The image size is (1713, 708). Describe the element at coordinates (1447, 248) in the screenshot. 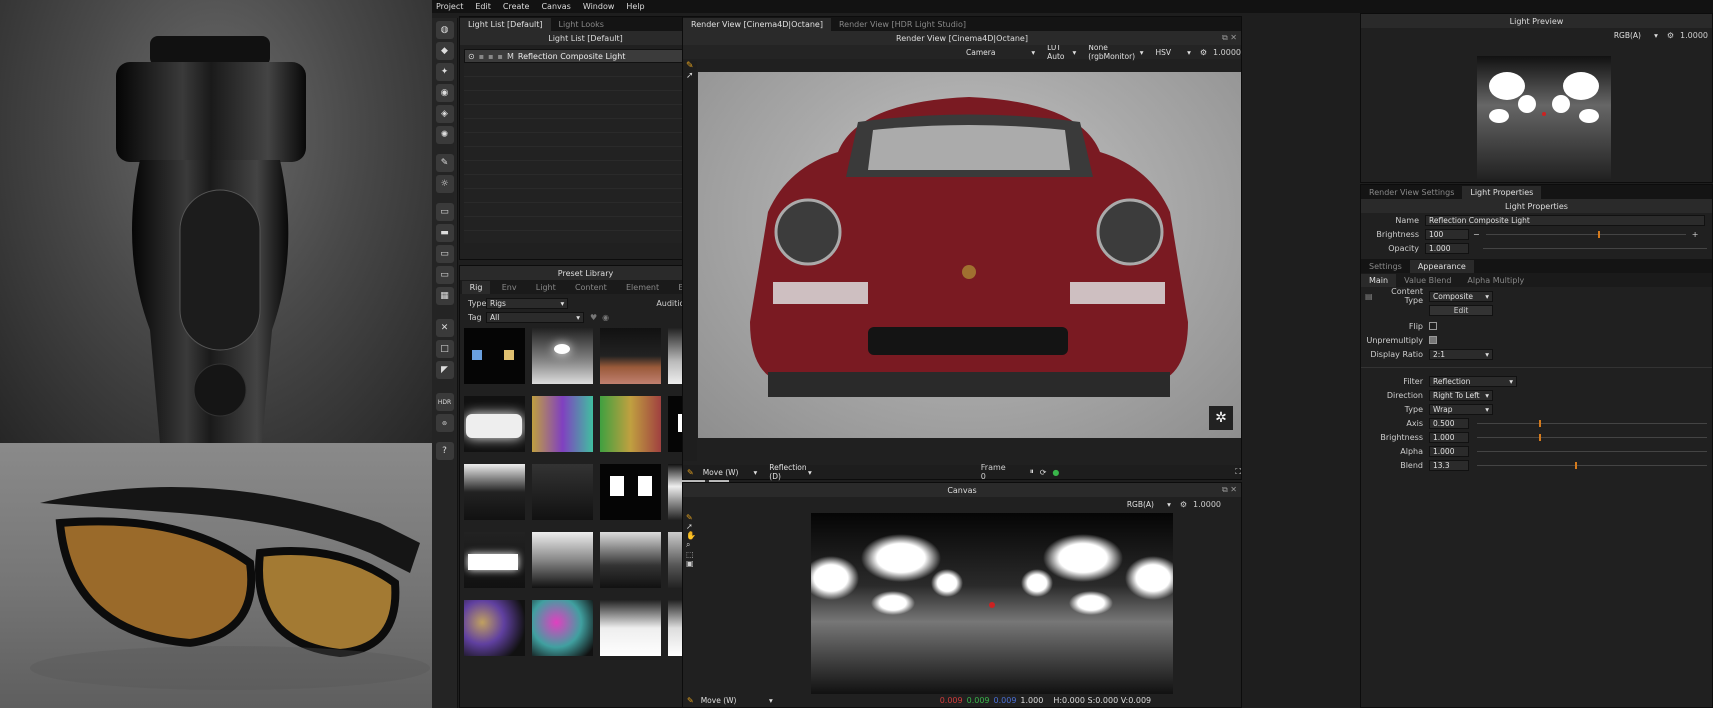

I see `opacity-field: 1.000` at that location.